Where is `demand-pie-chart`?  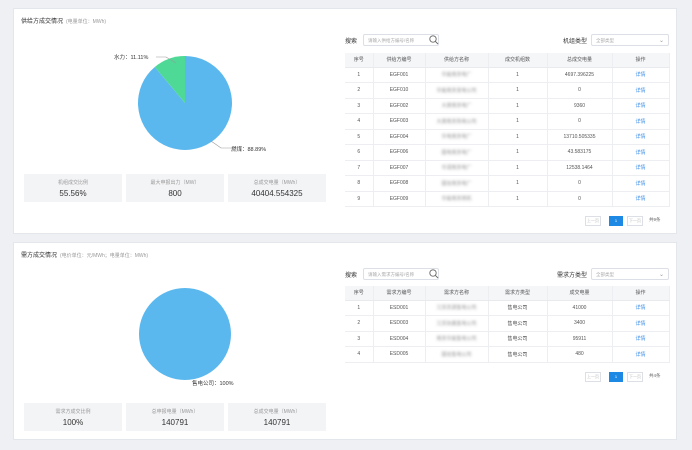
demand-pie-chart is located at coordinates (185, 334).